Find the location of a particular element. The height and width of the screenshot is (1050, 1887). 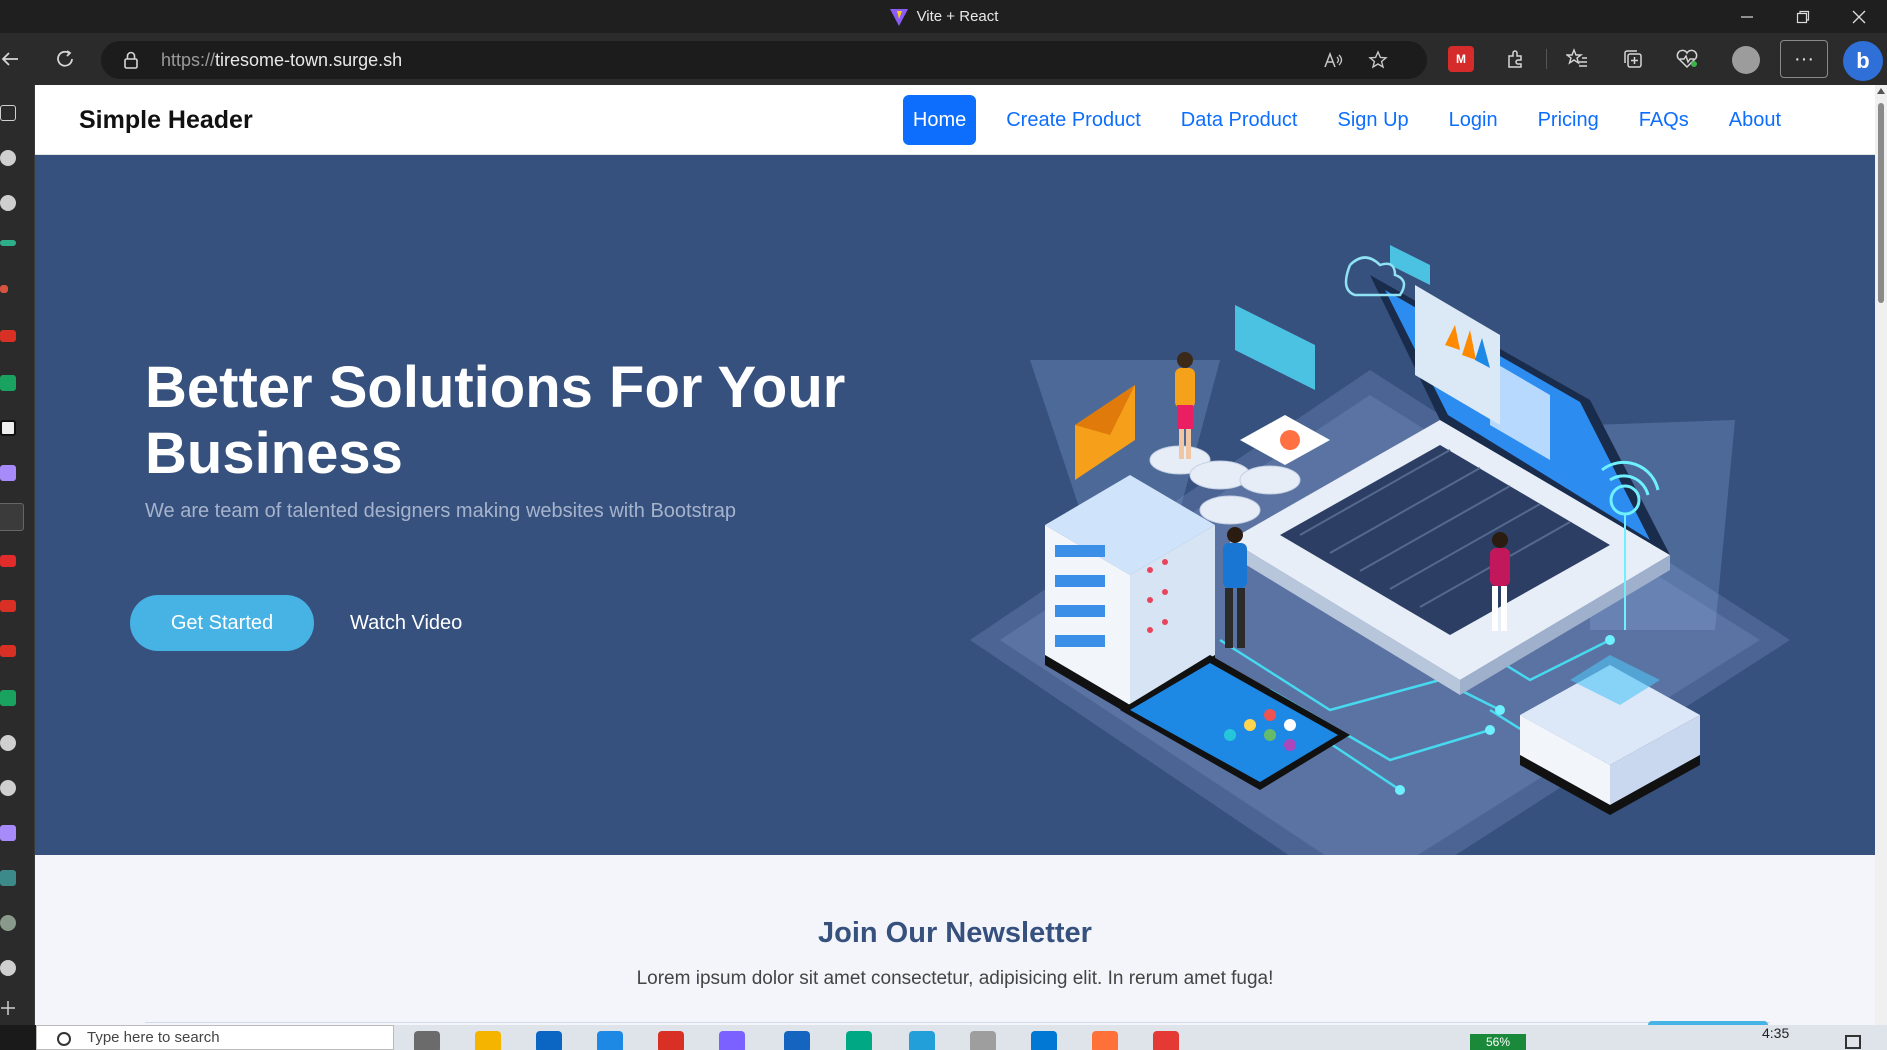

nav-link-home: Home is located at coordinates (939, 120).